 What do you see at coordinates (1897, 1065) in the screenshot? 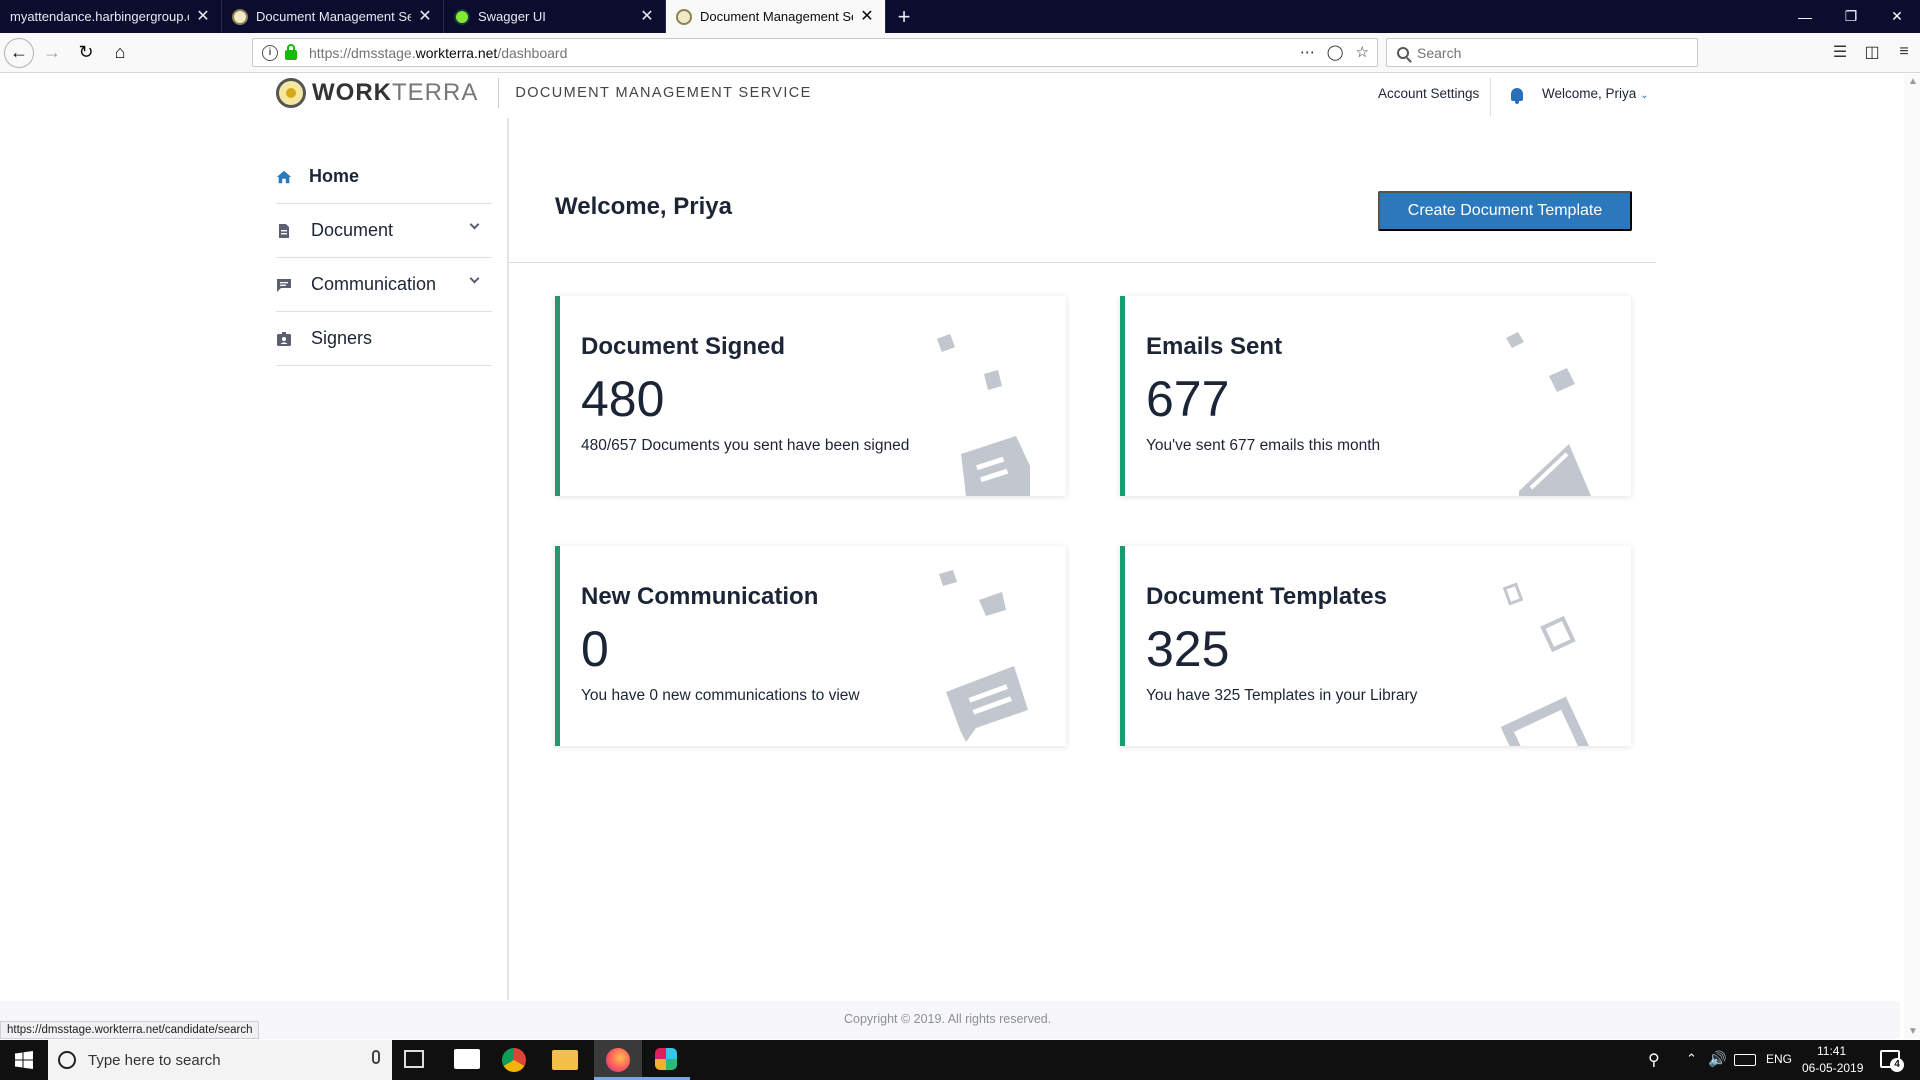
I see `notification-count: 4` at bounding box center [1897, 1065].